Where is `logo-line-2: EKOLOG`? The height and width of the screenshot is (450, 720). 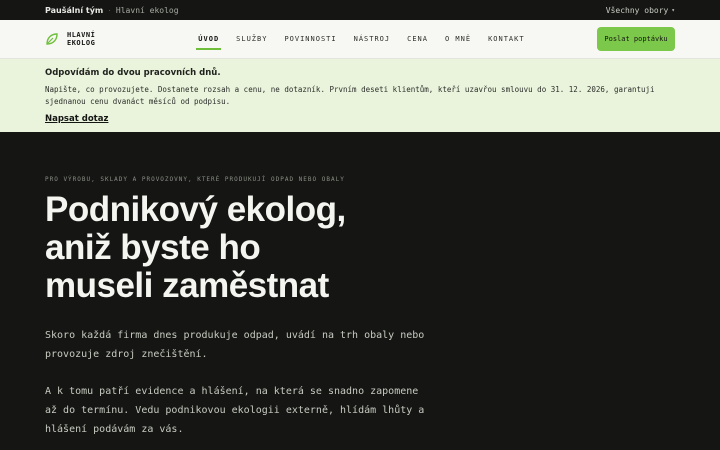 logo-line-2: EKOLOG is located at coordinates (81, 43).